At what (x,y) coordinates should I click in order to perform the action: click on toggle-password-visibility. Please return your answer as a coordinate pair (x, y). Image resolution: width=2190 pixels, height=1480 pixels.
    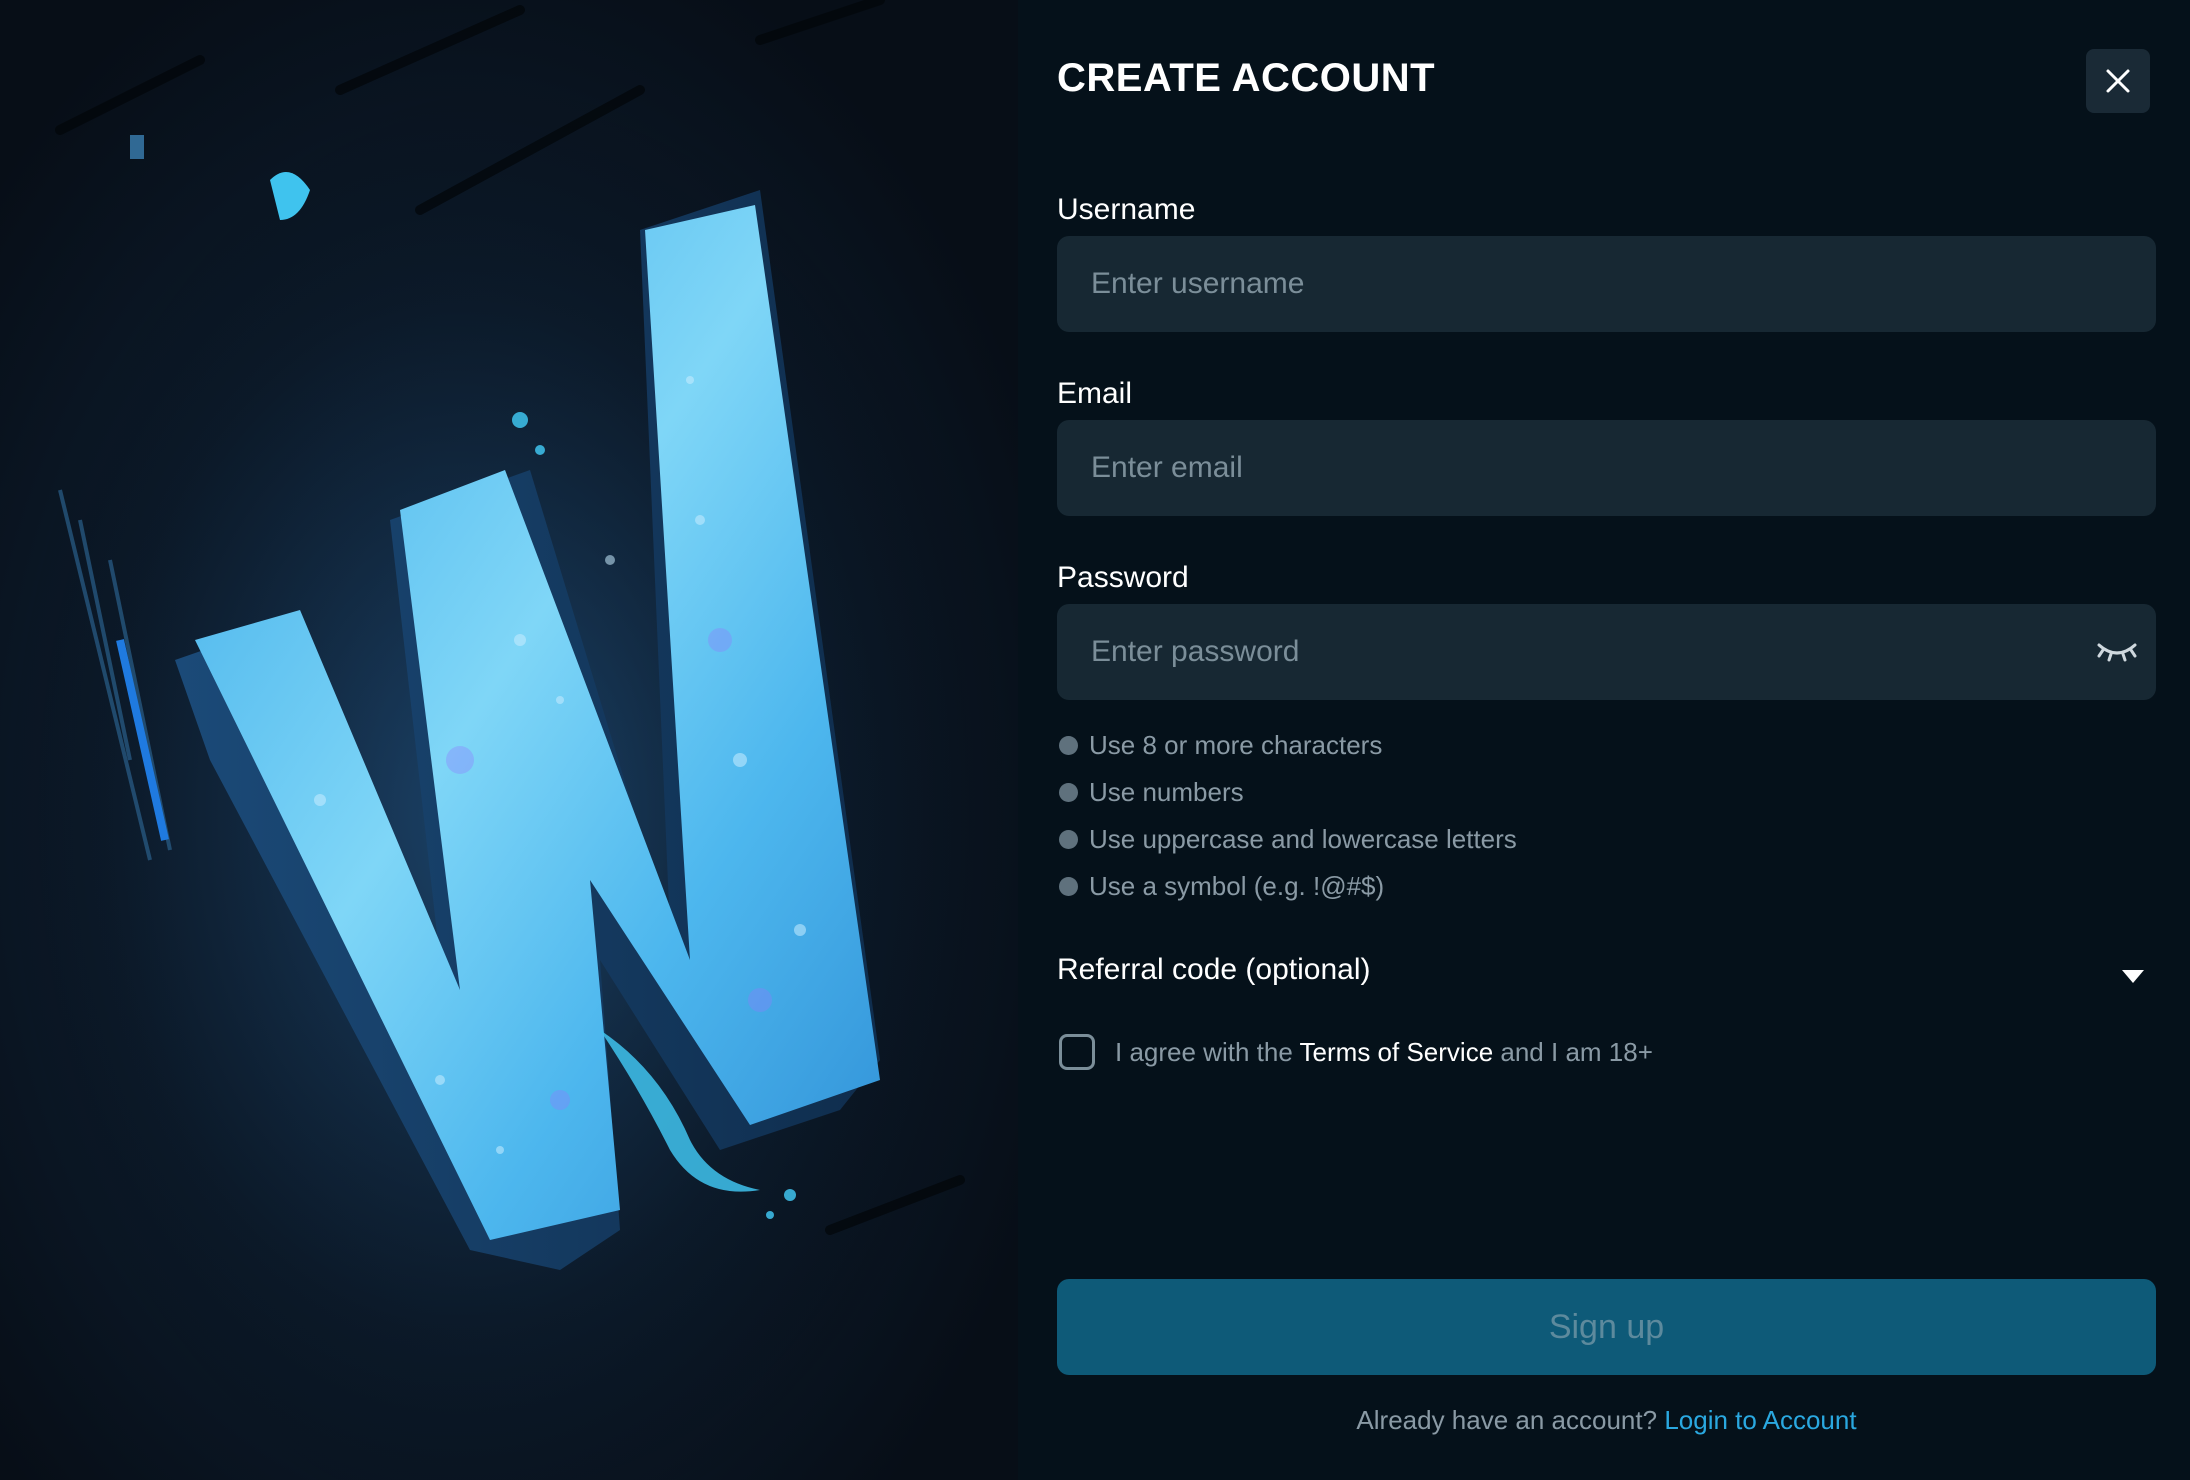
    Looking at the image, I should click on (2117, 651).